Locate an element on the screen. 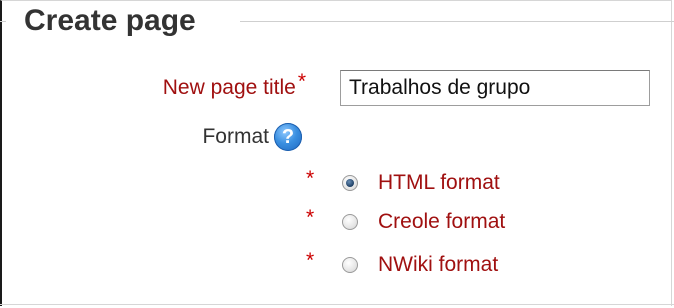 This screenshot has height=308, width=674. page-title-label: New page title* is located at coordinates (234, 85).